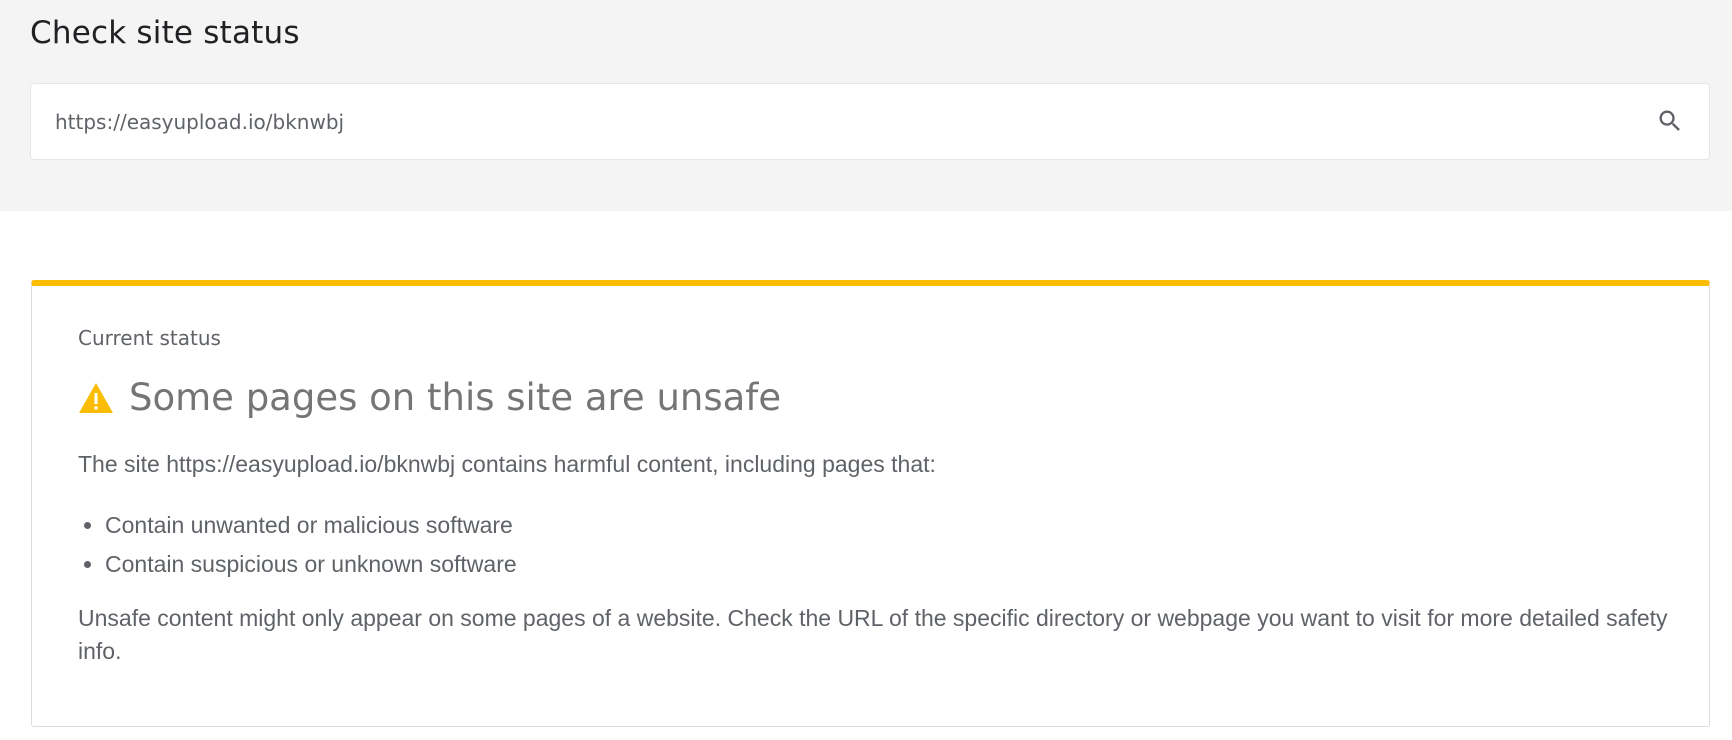 The width and height of the screenshot is (1732, 740). I want to click on search-box, so click(870, 121).